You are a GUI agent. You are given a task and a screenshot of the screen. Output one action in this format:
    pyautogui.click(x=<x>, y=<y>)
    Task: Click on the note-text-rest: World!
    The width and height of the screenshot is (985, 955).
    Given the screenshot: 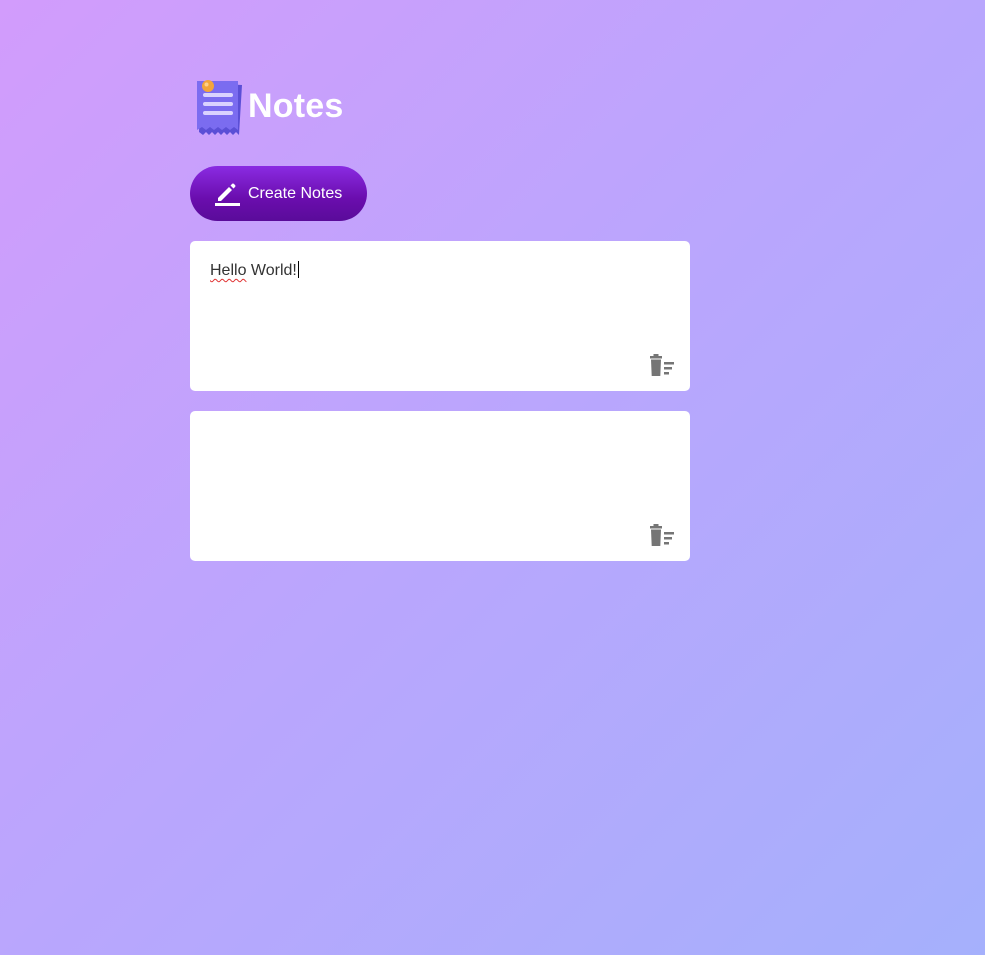 What is the action you would take?
    pyautogui.click(x=271, y=270)
    